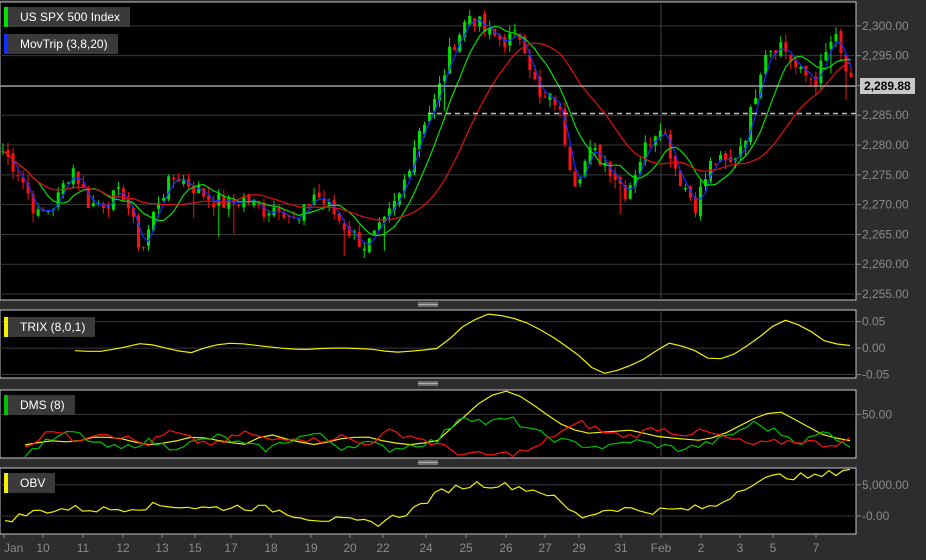 This screenshot has height=560, width=926. What do you see at coordinates (885, 56) in the screenshot?
I see `price-y-tick-label: 2,295.00` at bounding box center [885, 56].